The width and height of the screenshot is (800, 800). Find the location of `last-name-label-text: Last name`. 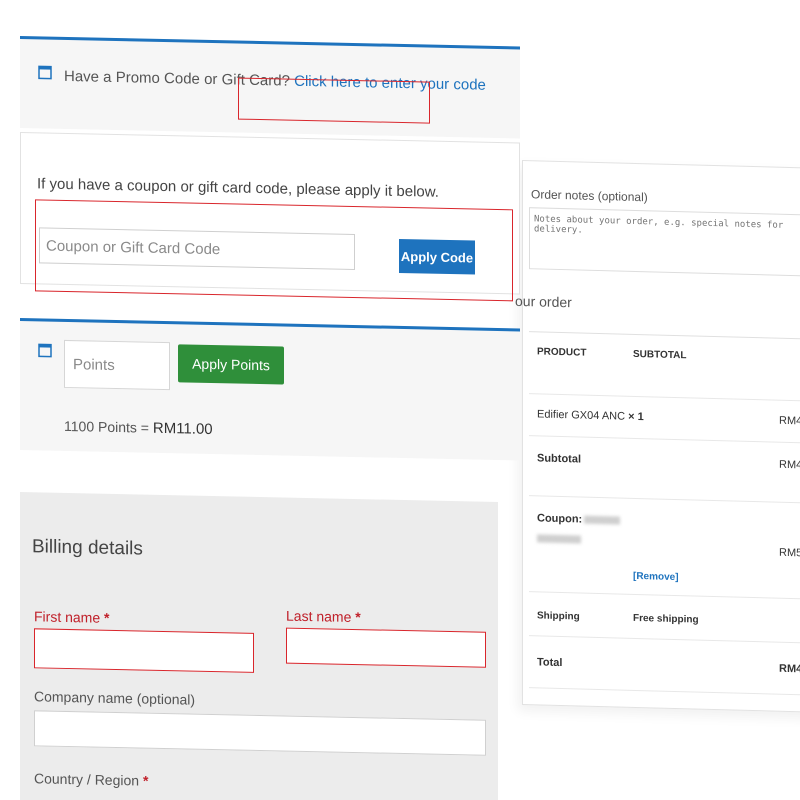

last-name-label-text: Last name is located at coordinates (319, 616).